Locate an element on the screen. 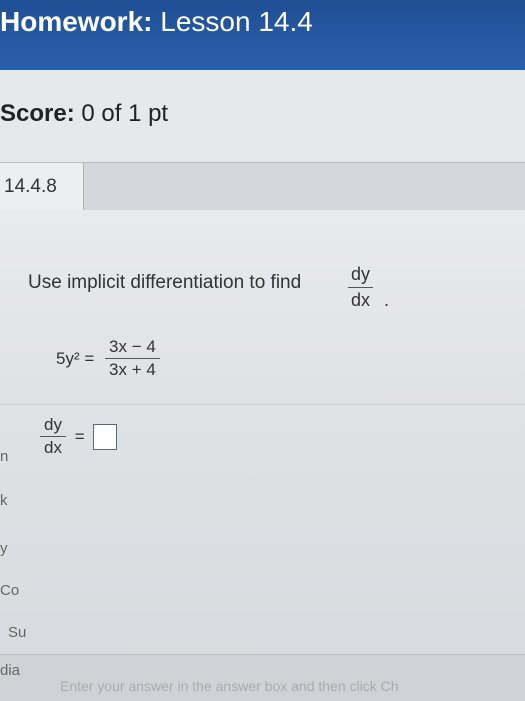 Image resolution: width=525 pixels, height=701 pixels. prompt-derivative-fraction: dy dx is located at coordinates (361, 287).